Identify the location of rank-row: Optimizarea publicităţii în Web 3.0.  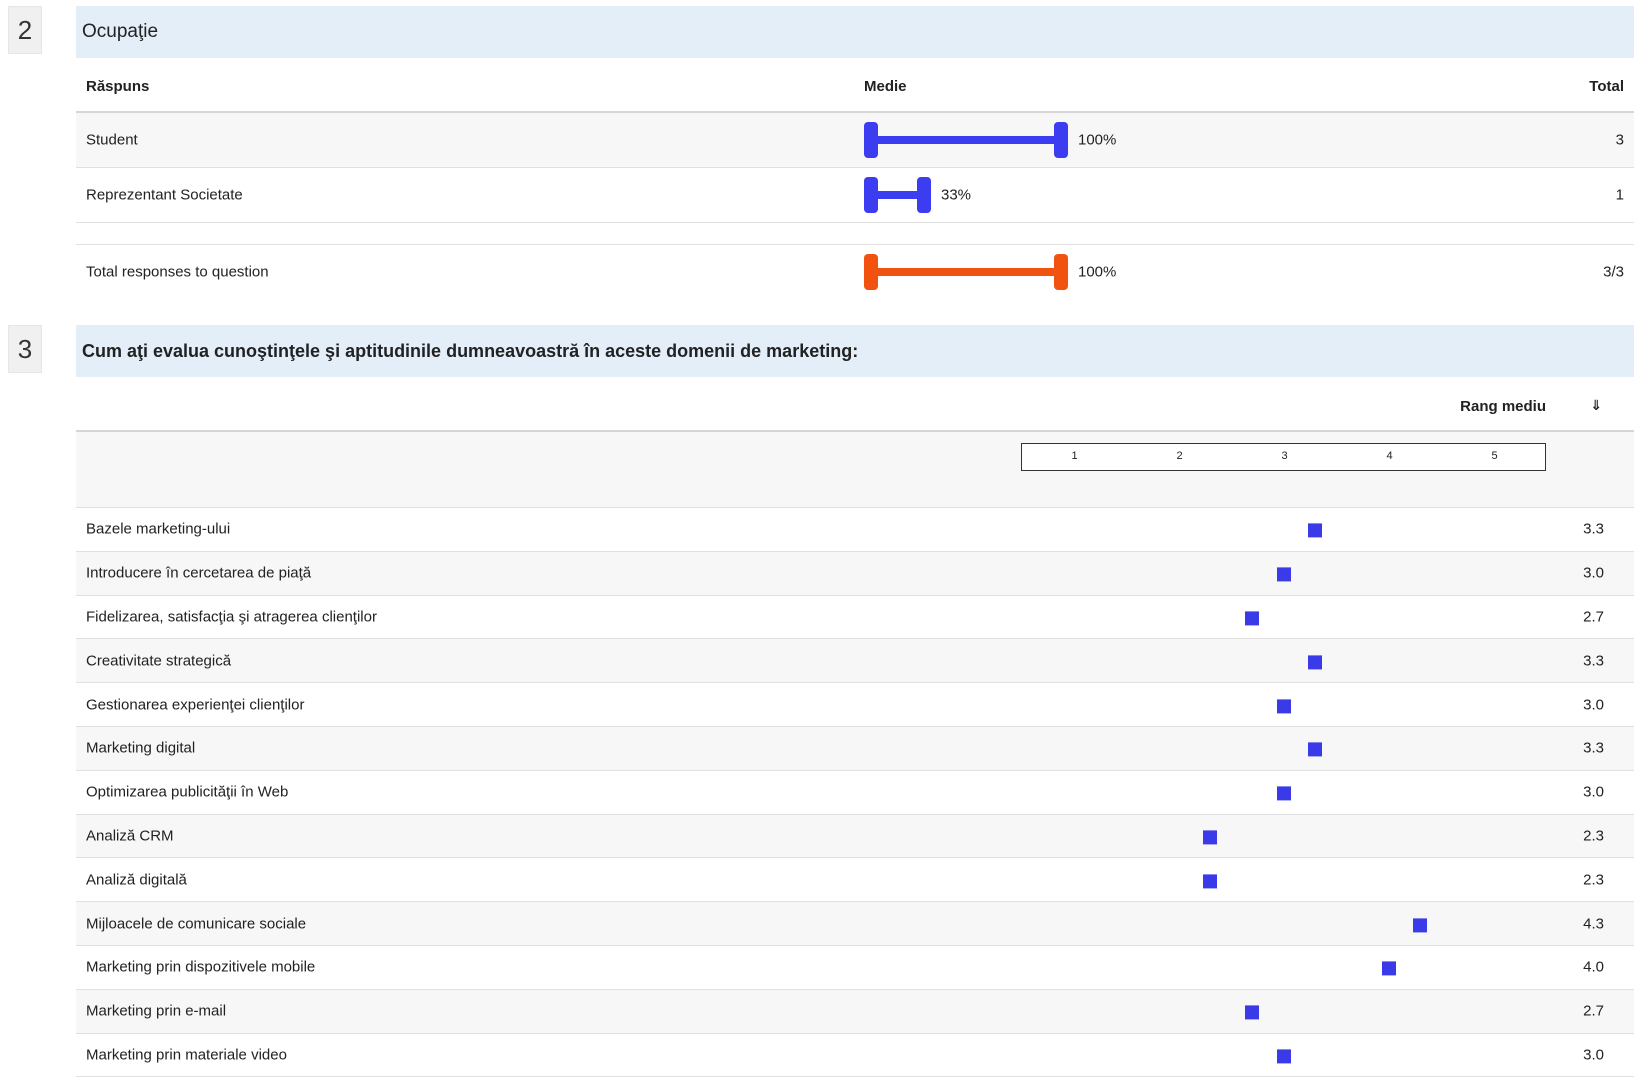
(855, 793).